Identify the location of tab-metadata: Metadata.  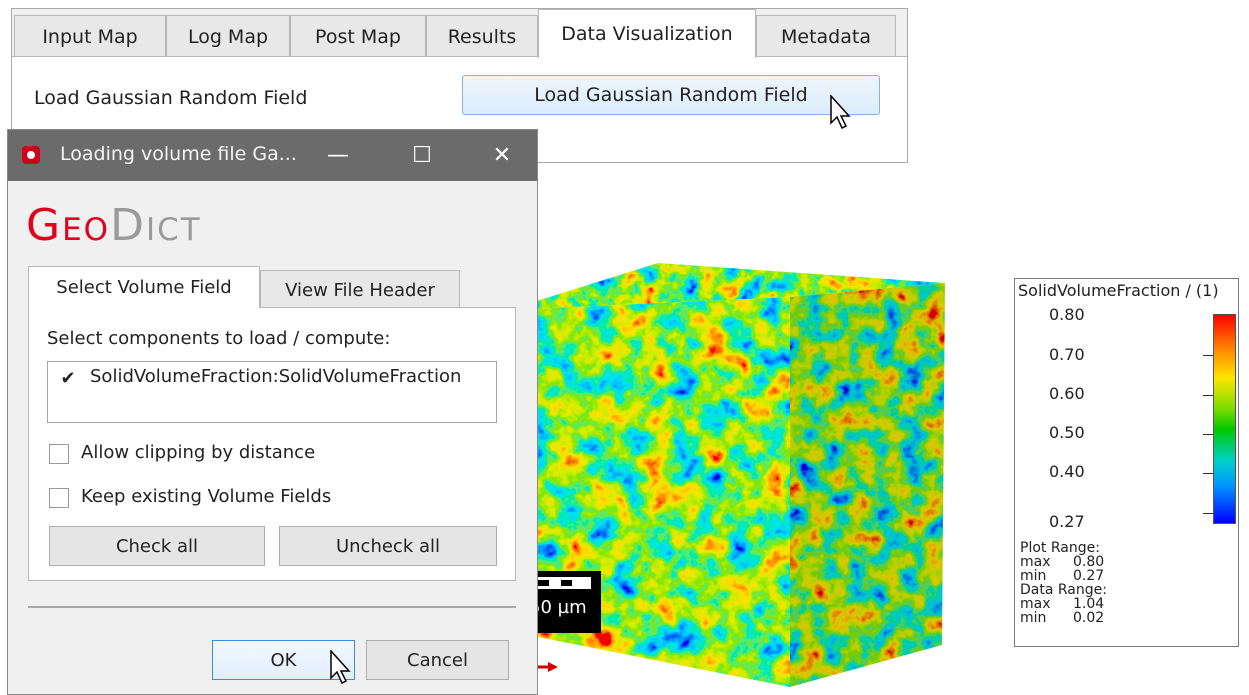
(826, 36).